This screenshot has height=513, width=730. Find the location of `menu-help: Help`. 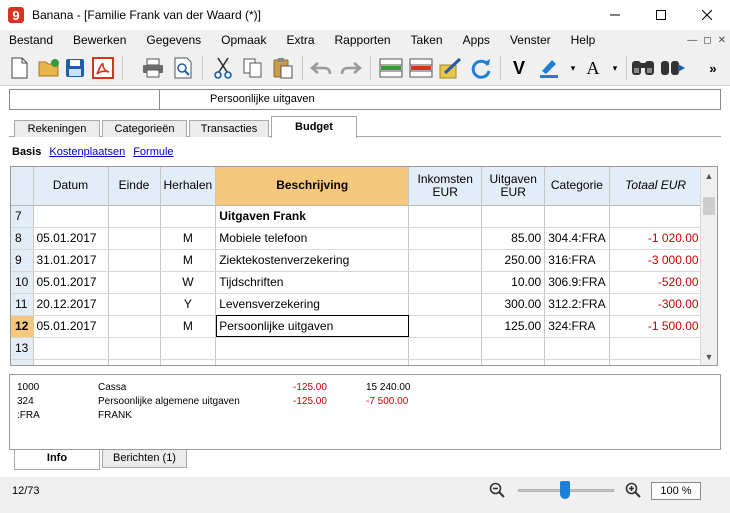

menu-help: Help is located at coordinates (583, 40).